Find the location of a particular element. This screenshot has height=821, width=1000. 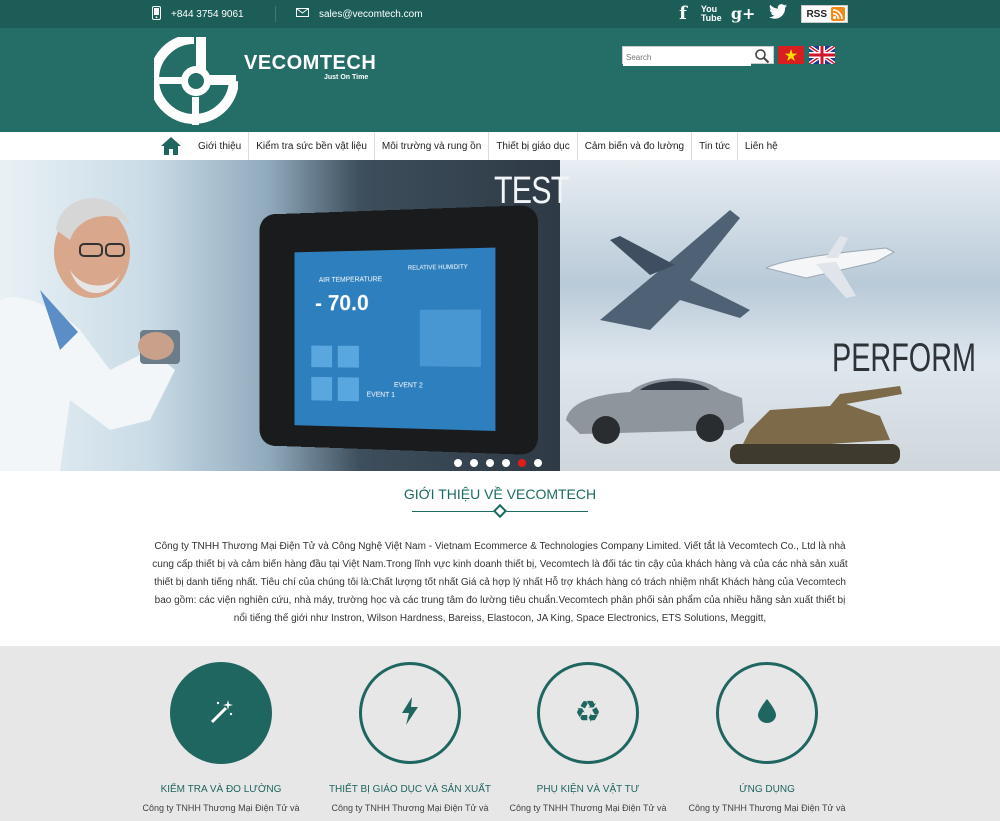

recycle-icon: ♻ is located at coordinates (588, 712).